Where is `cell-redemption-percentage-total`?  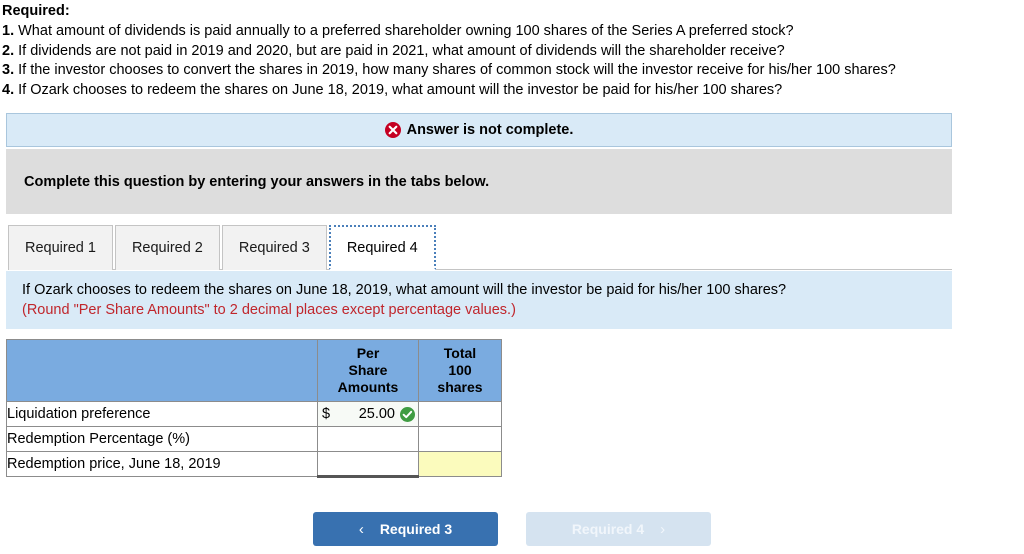
cell-redemption-percentage-total is located at coordinates (460, 439).